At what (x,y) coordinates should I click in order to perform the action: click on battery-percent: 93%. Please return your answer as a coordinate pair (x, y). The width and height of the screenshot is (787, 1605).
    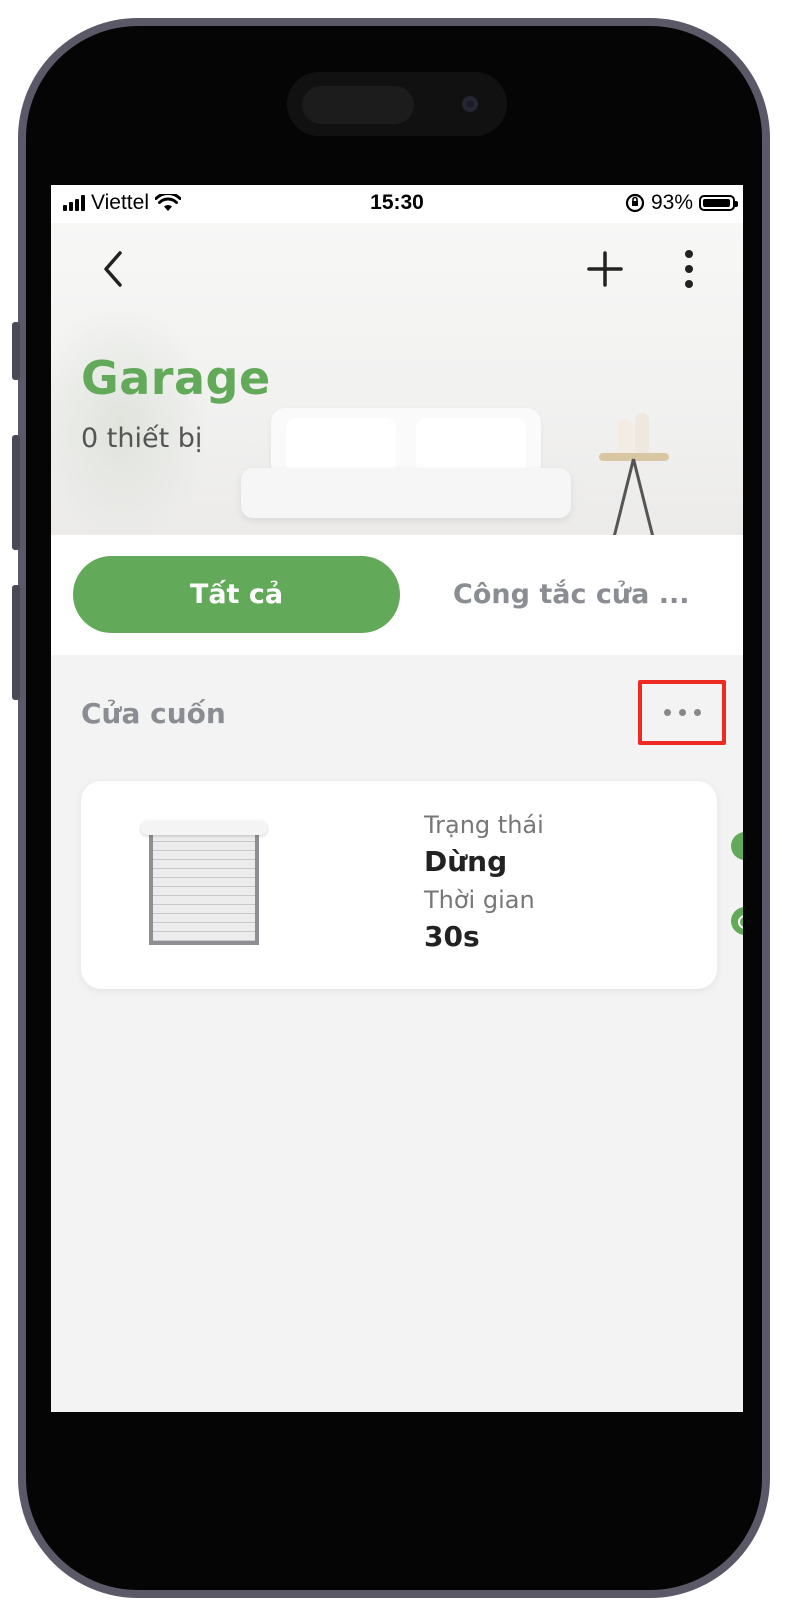
    Looking at the image, I should click on (671, 202).